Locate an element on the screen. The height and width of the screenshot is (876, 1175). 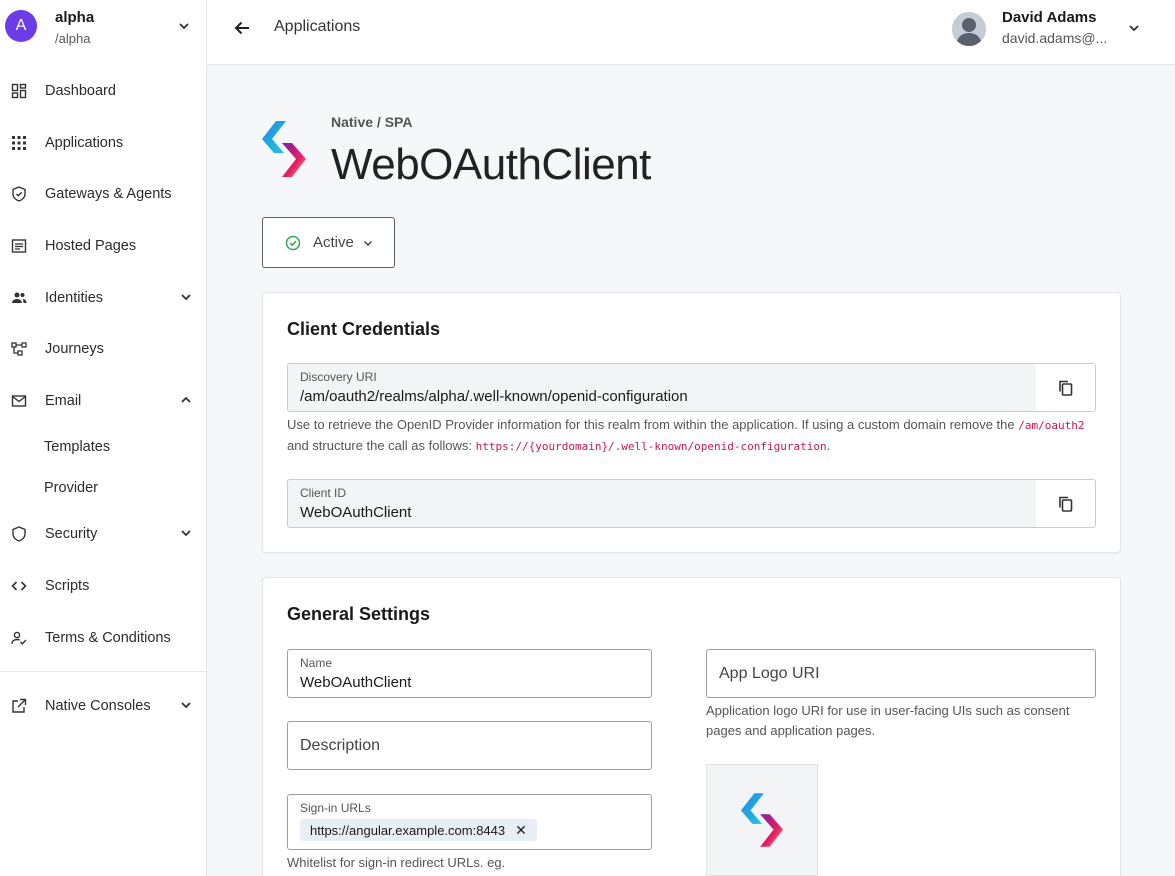
sidebar-item-gateways: Gateways & Agents is located at coordinates (103, 194).